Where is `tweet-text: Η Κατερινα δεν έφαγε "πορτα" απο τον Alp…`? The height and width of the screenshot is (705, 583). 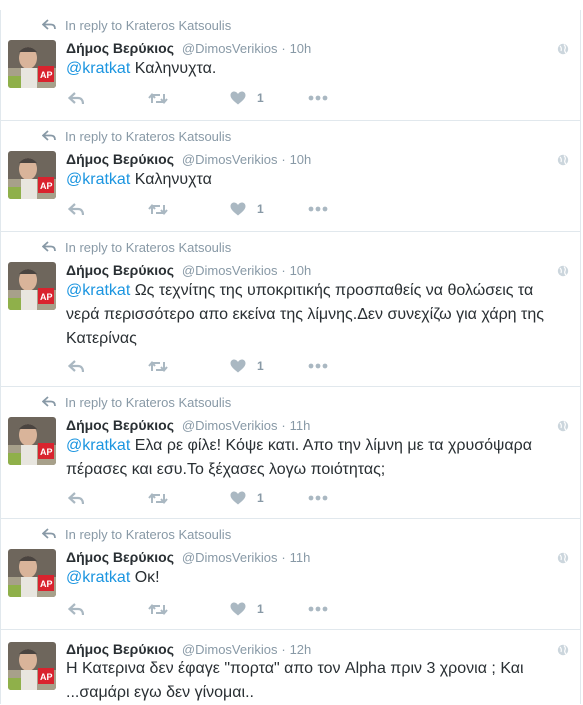 tweet-text: Η Κατερινα δεν έφαγε "πορτα" απο τον Alp… is located at coordinates (318, 681).